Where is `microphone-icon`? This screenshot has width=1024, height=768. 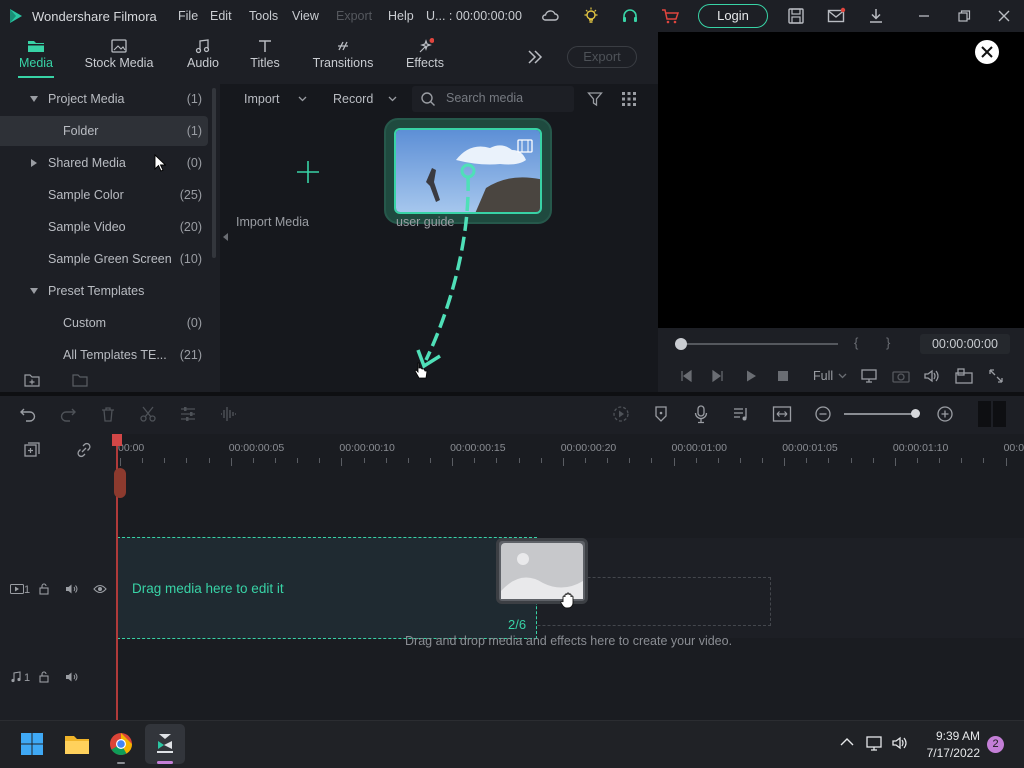
microphone-icon is located at coordinates (701, 414).